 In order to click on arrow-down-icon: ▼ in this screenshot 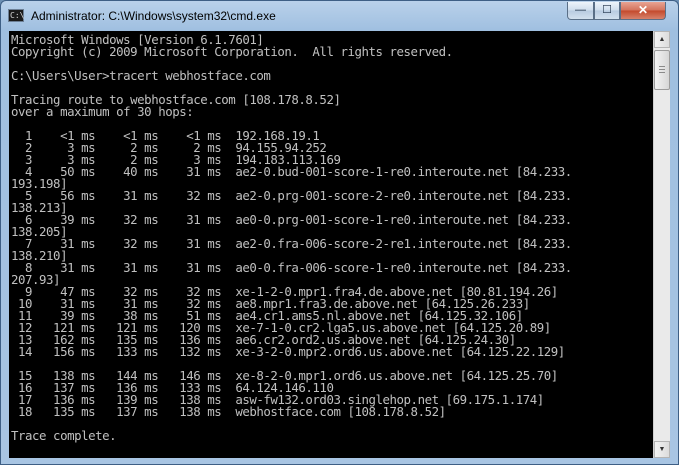, I will do `click(662, 449)`.